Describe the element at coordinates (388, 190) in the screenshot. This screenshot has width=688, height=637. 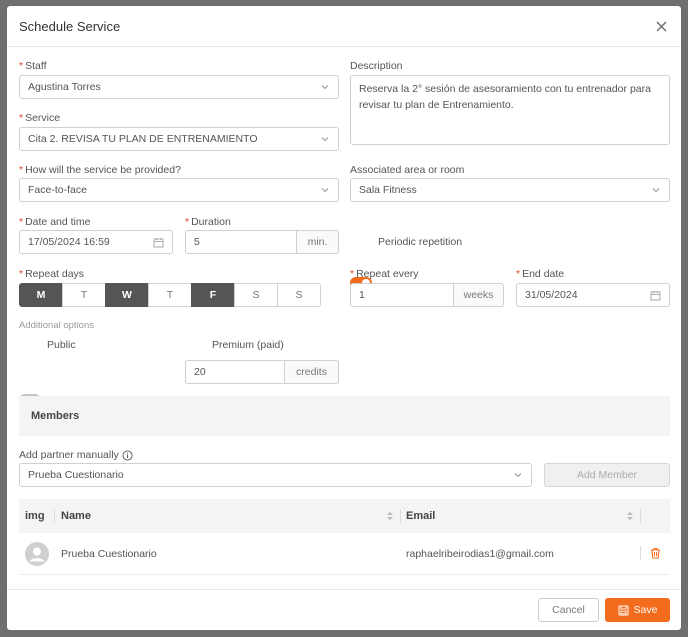
I see `area-value: Sala Fitness` at that location.